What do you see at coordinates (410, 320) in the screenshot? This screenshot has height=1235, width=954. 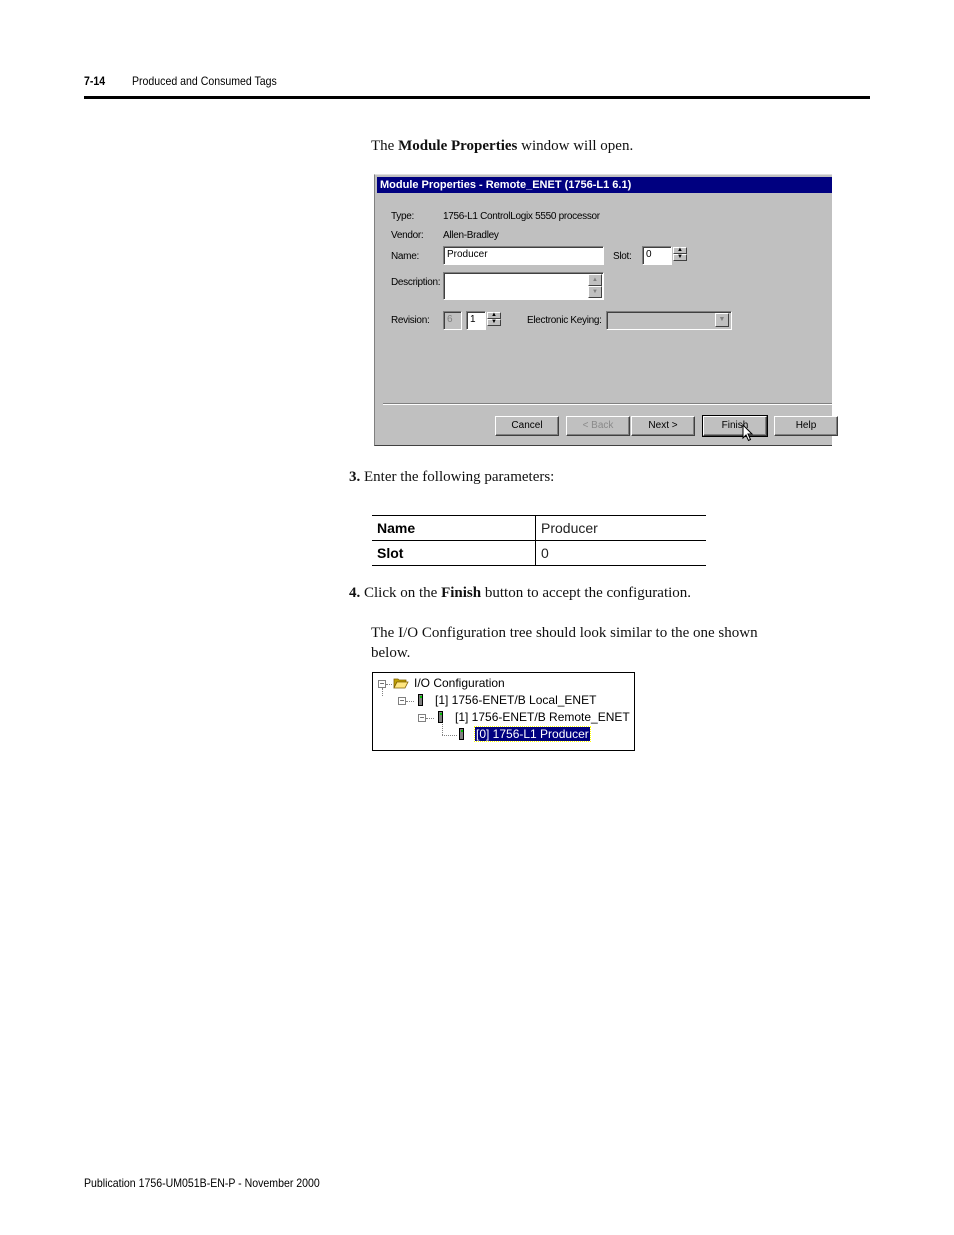 I see `revision-label: Revision:` at bounding box center [410, 320].